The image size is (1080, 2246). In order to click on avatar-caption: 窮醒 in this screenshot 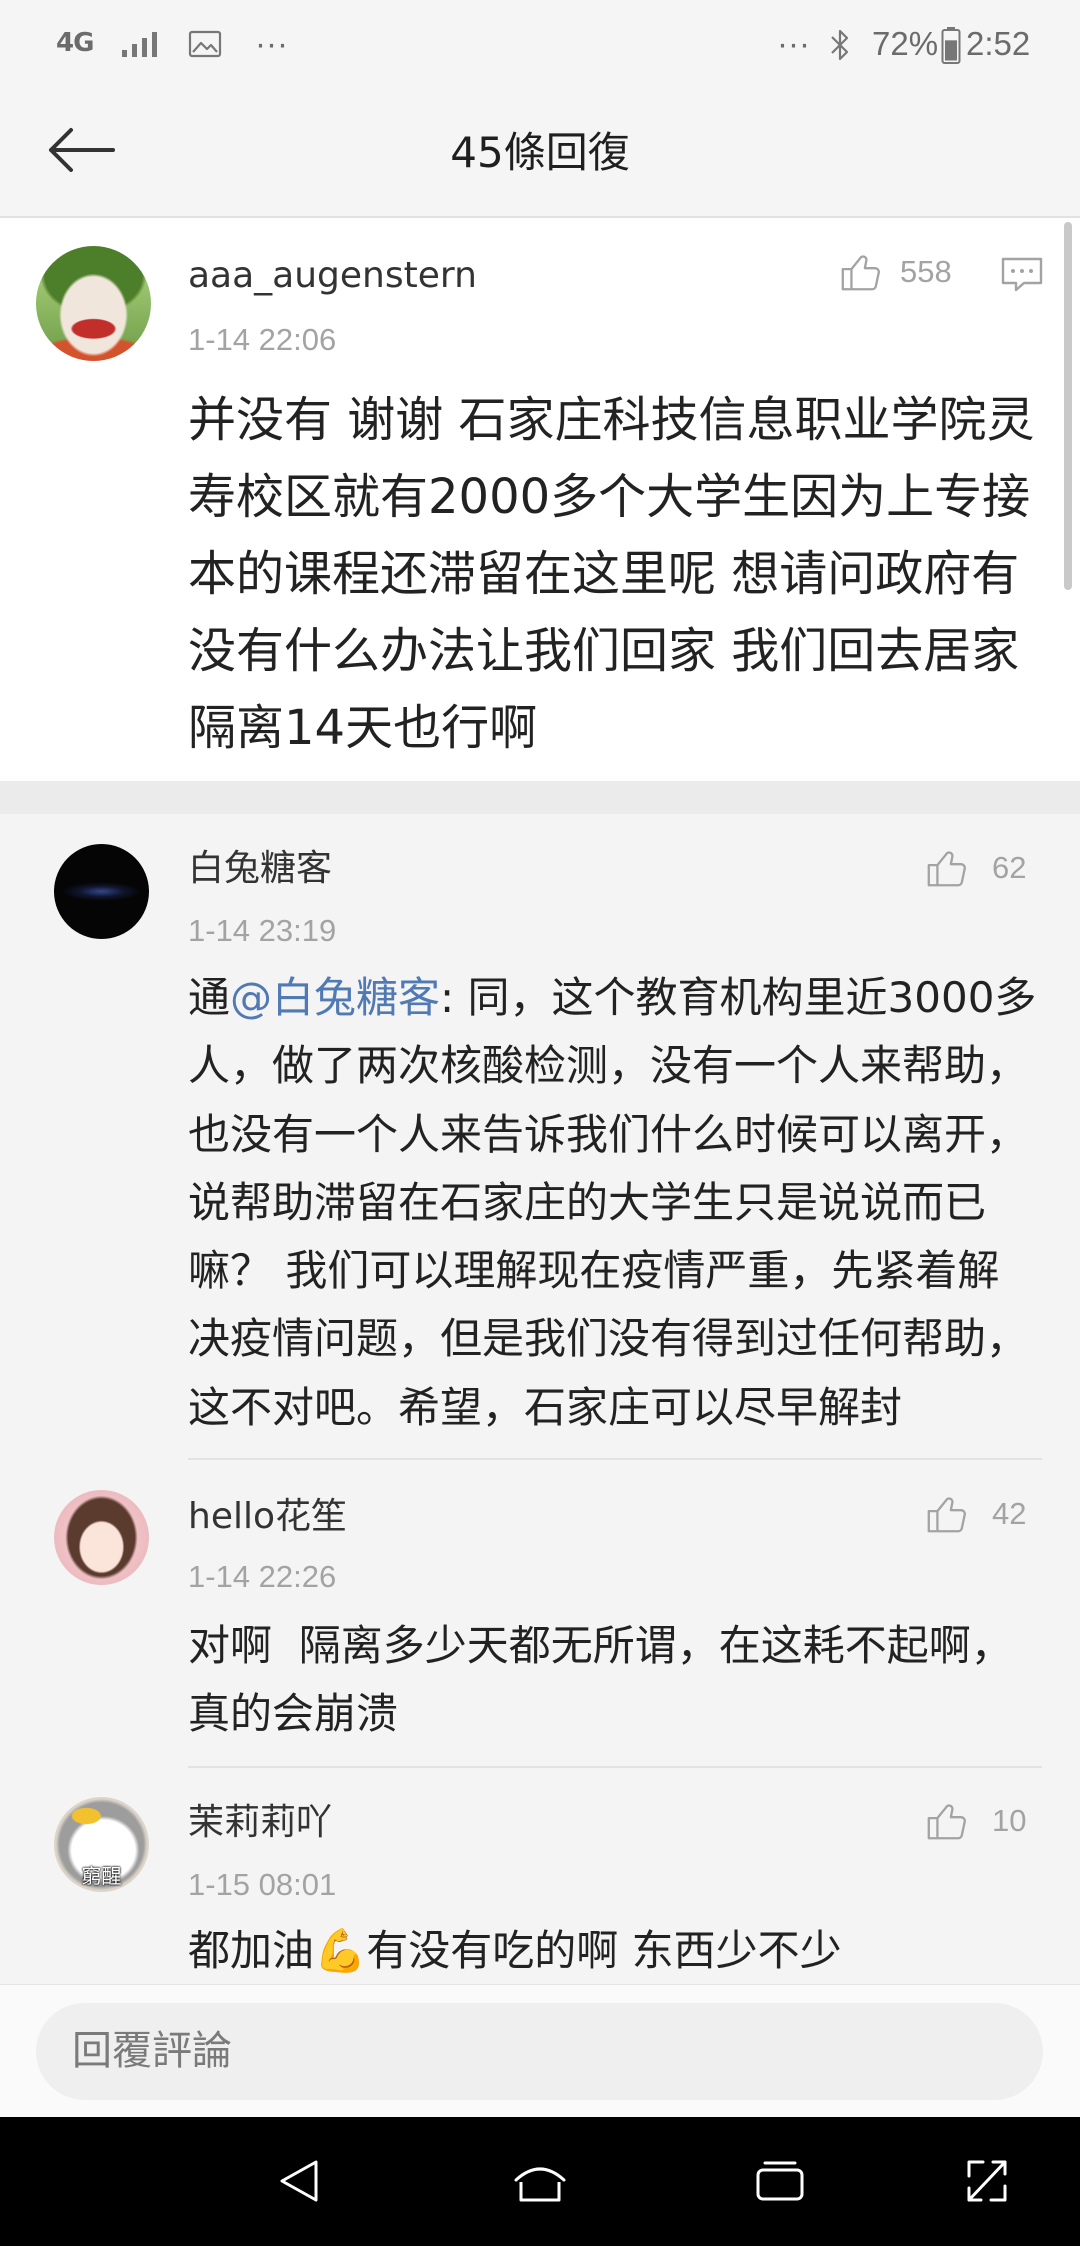, I will do `click(101, 1876)`.